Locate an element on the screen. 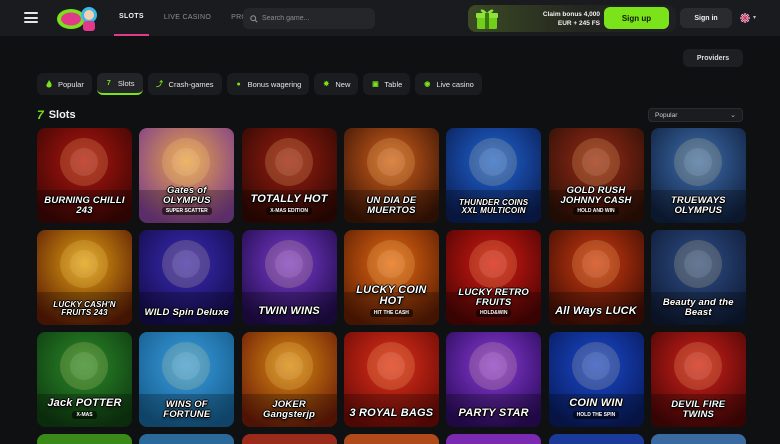 The width and height of the screenshot is (780, 444). game-tile: THUNDER COINS XXL MULTICOIN is located at coordinates (494, 175).